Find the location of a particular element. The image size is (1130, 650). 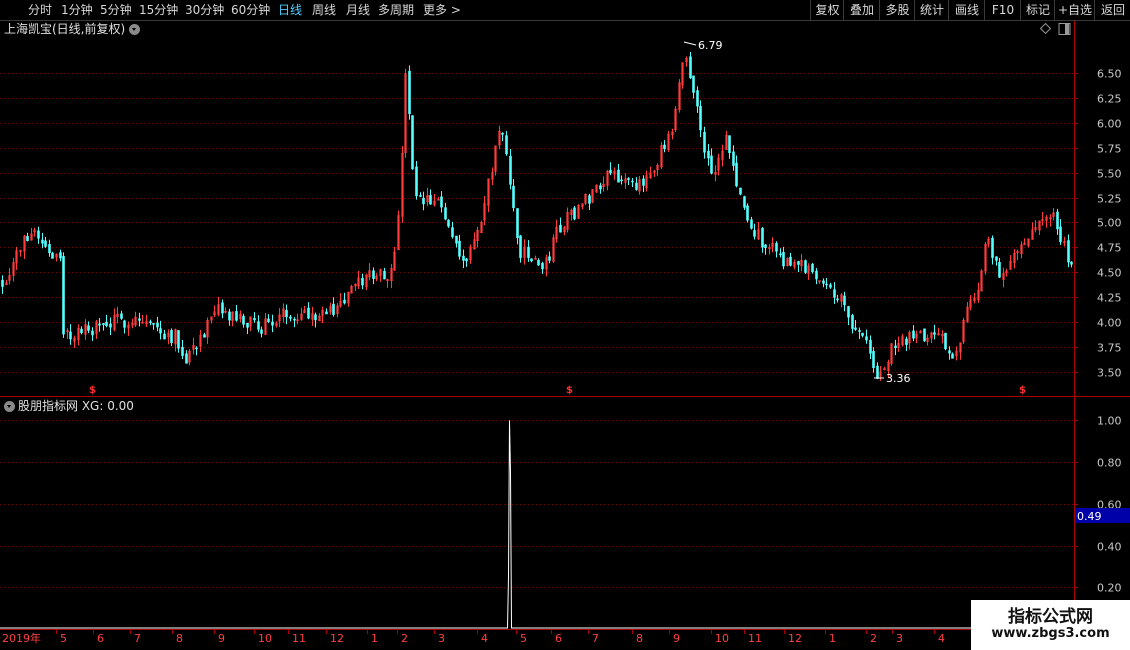

x-tick-label: 8 is located at coordinates (179, 638).